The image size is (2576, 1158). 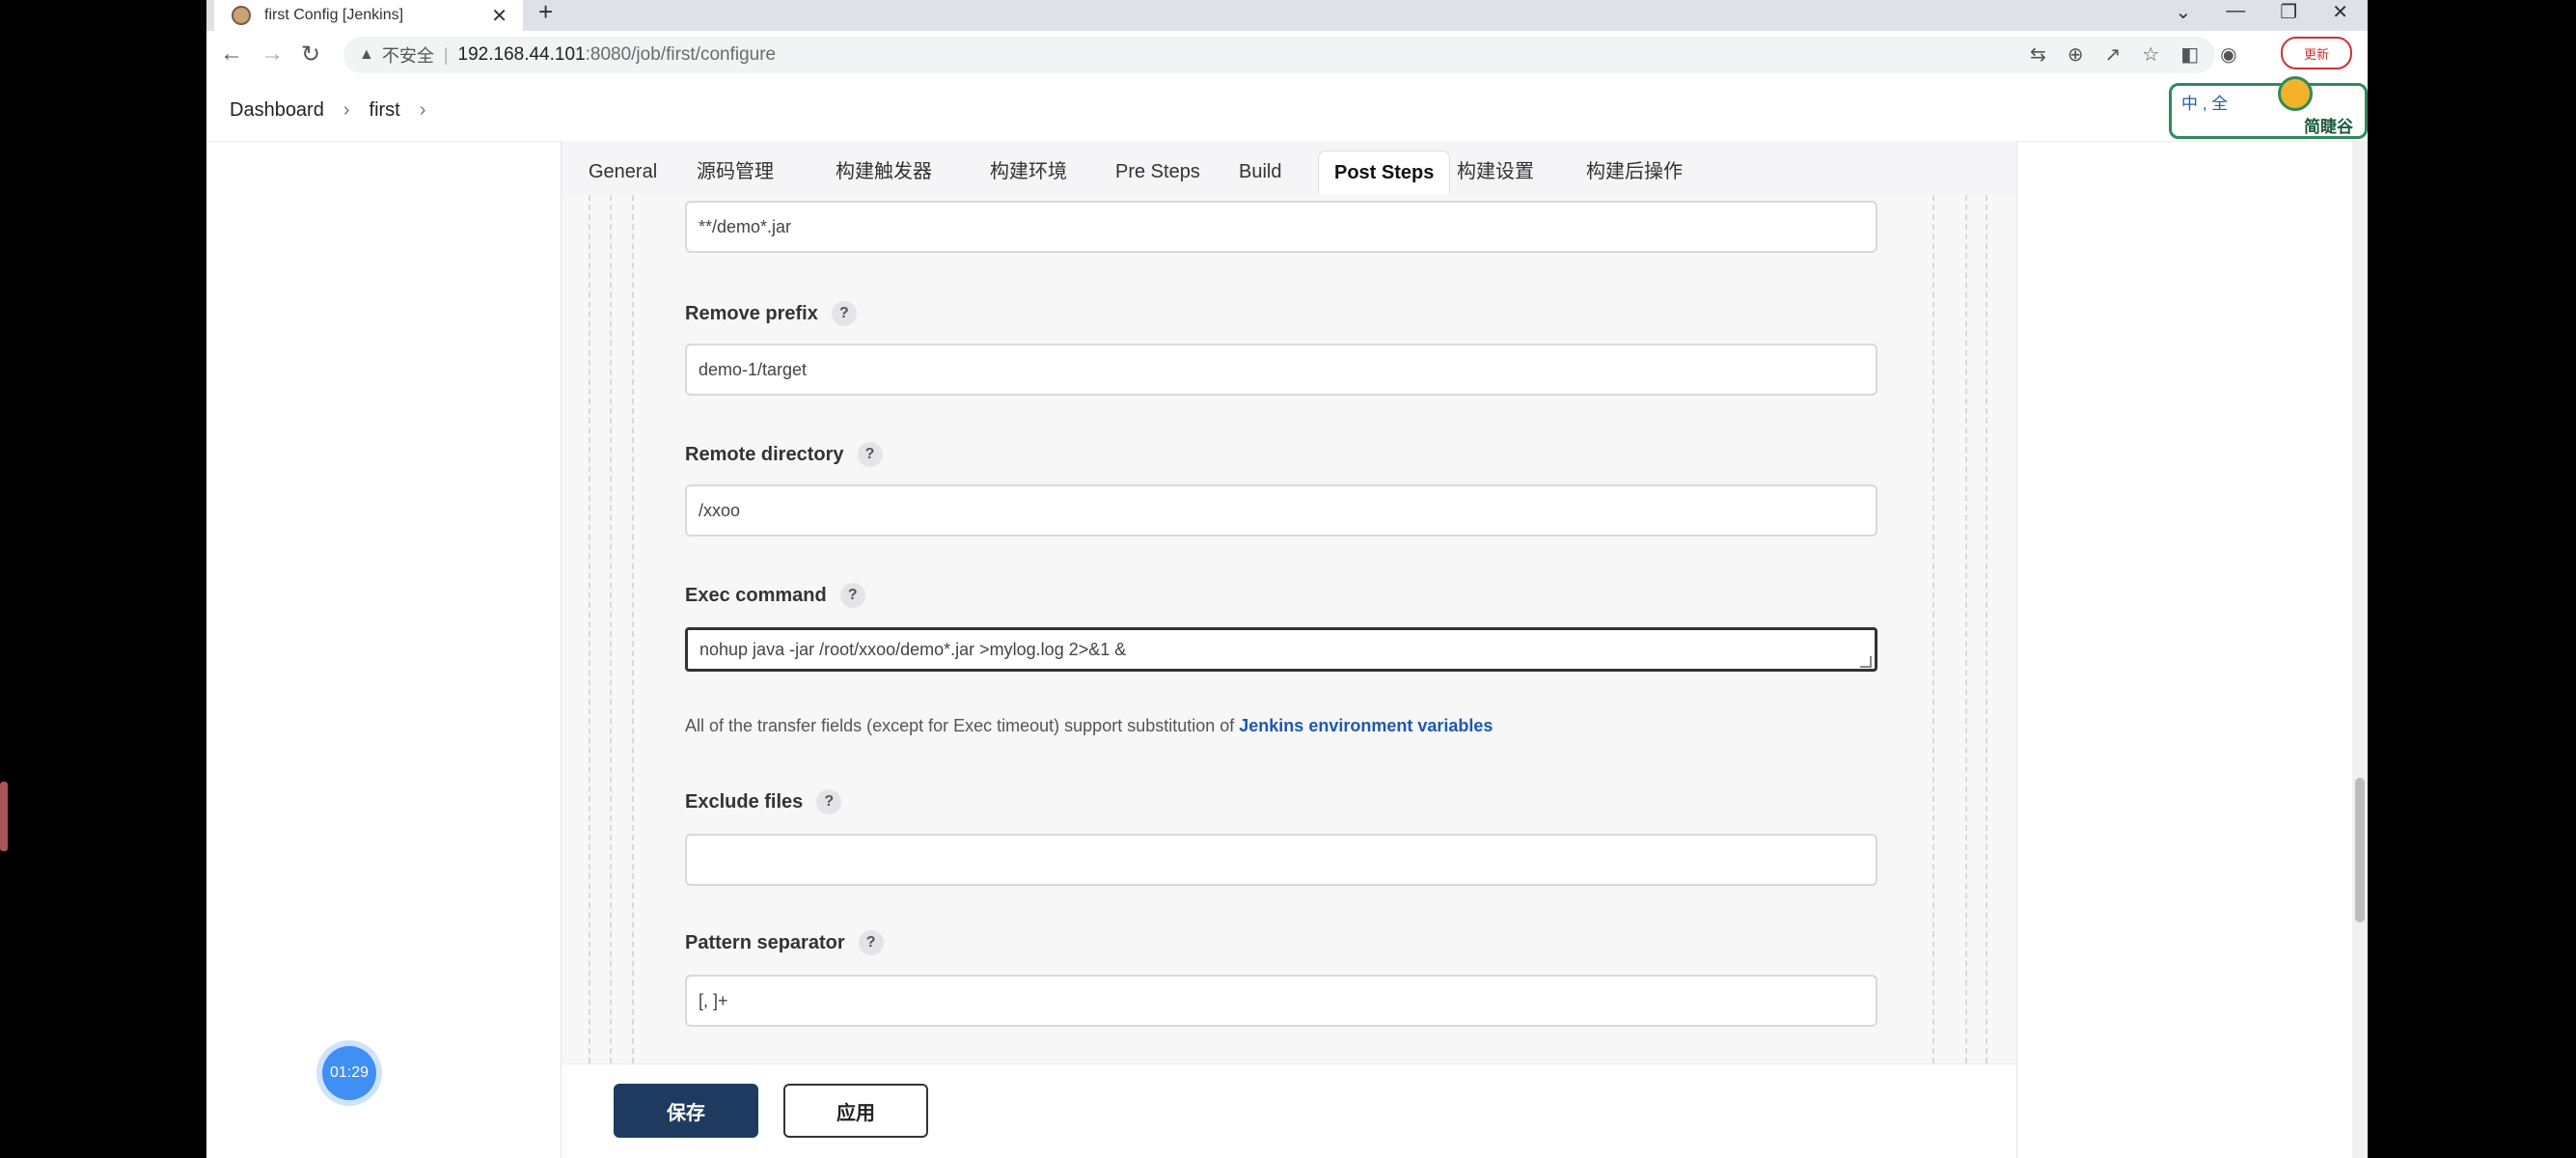 I want to click on tab-title: first Config [Jenkins], so click(x=334, y=15).